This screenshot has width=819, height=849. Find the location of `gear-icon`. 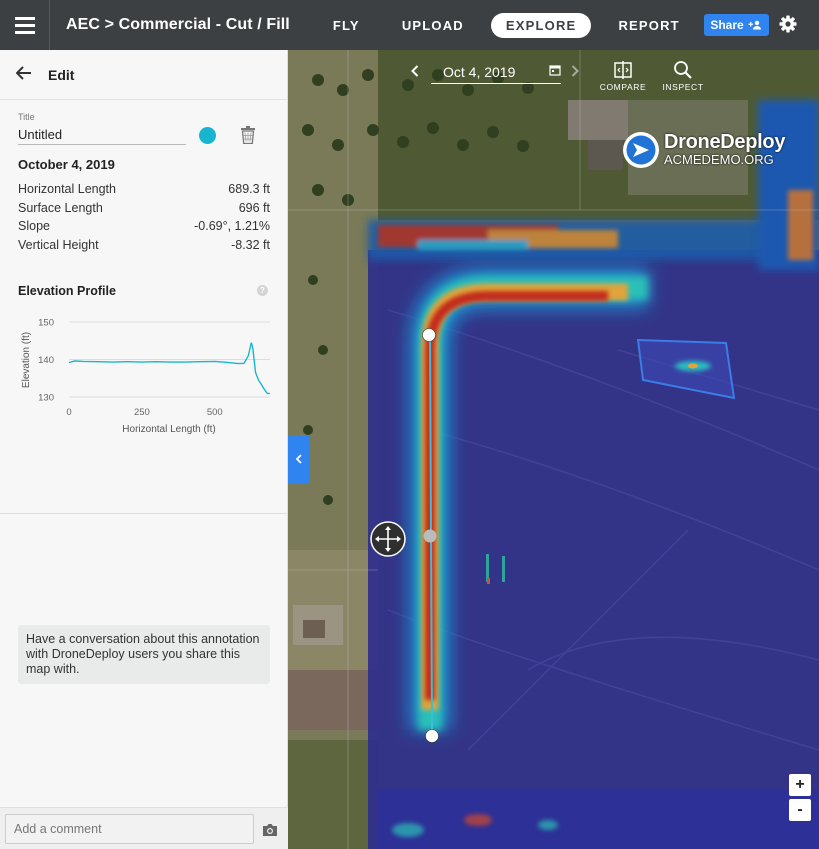

gear-icon is located at coordinates (788, 24).